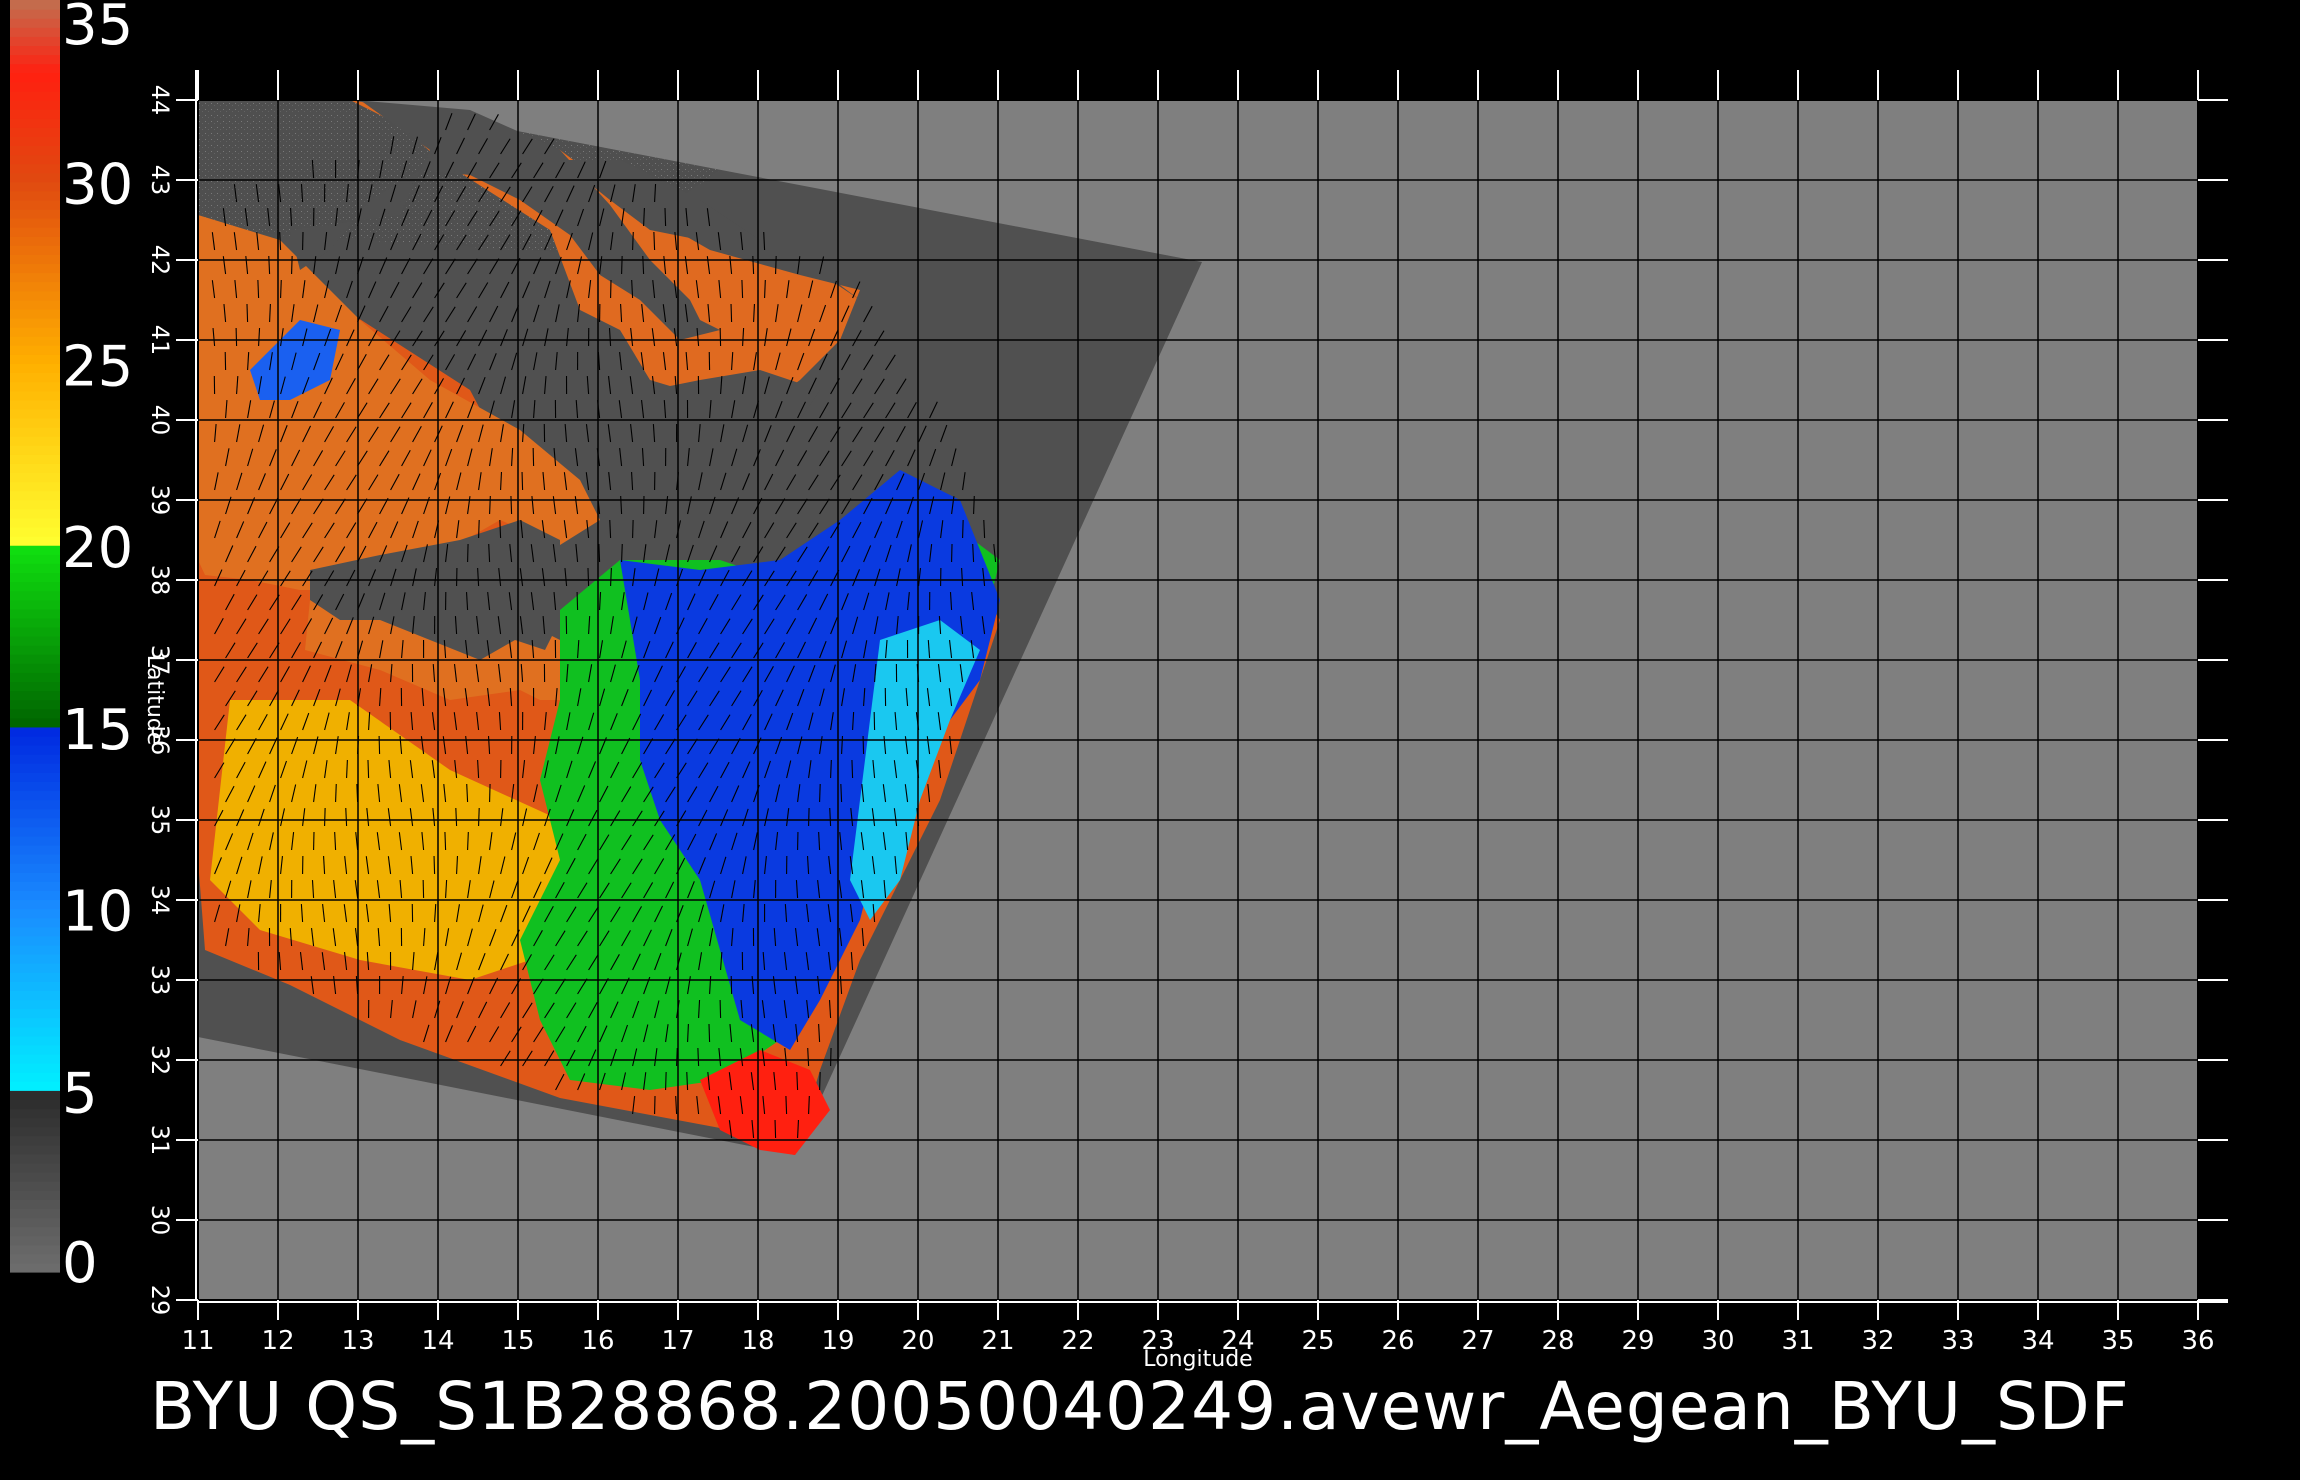  Describe the element at coordinates (2037, 1341) in the screenshot. I see `lon-tick-label: 34` at that location.